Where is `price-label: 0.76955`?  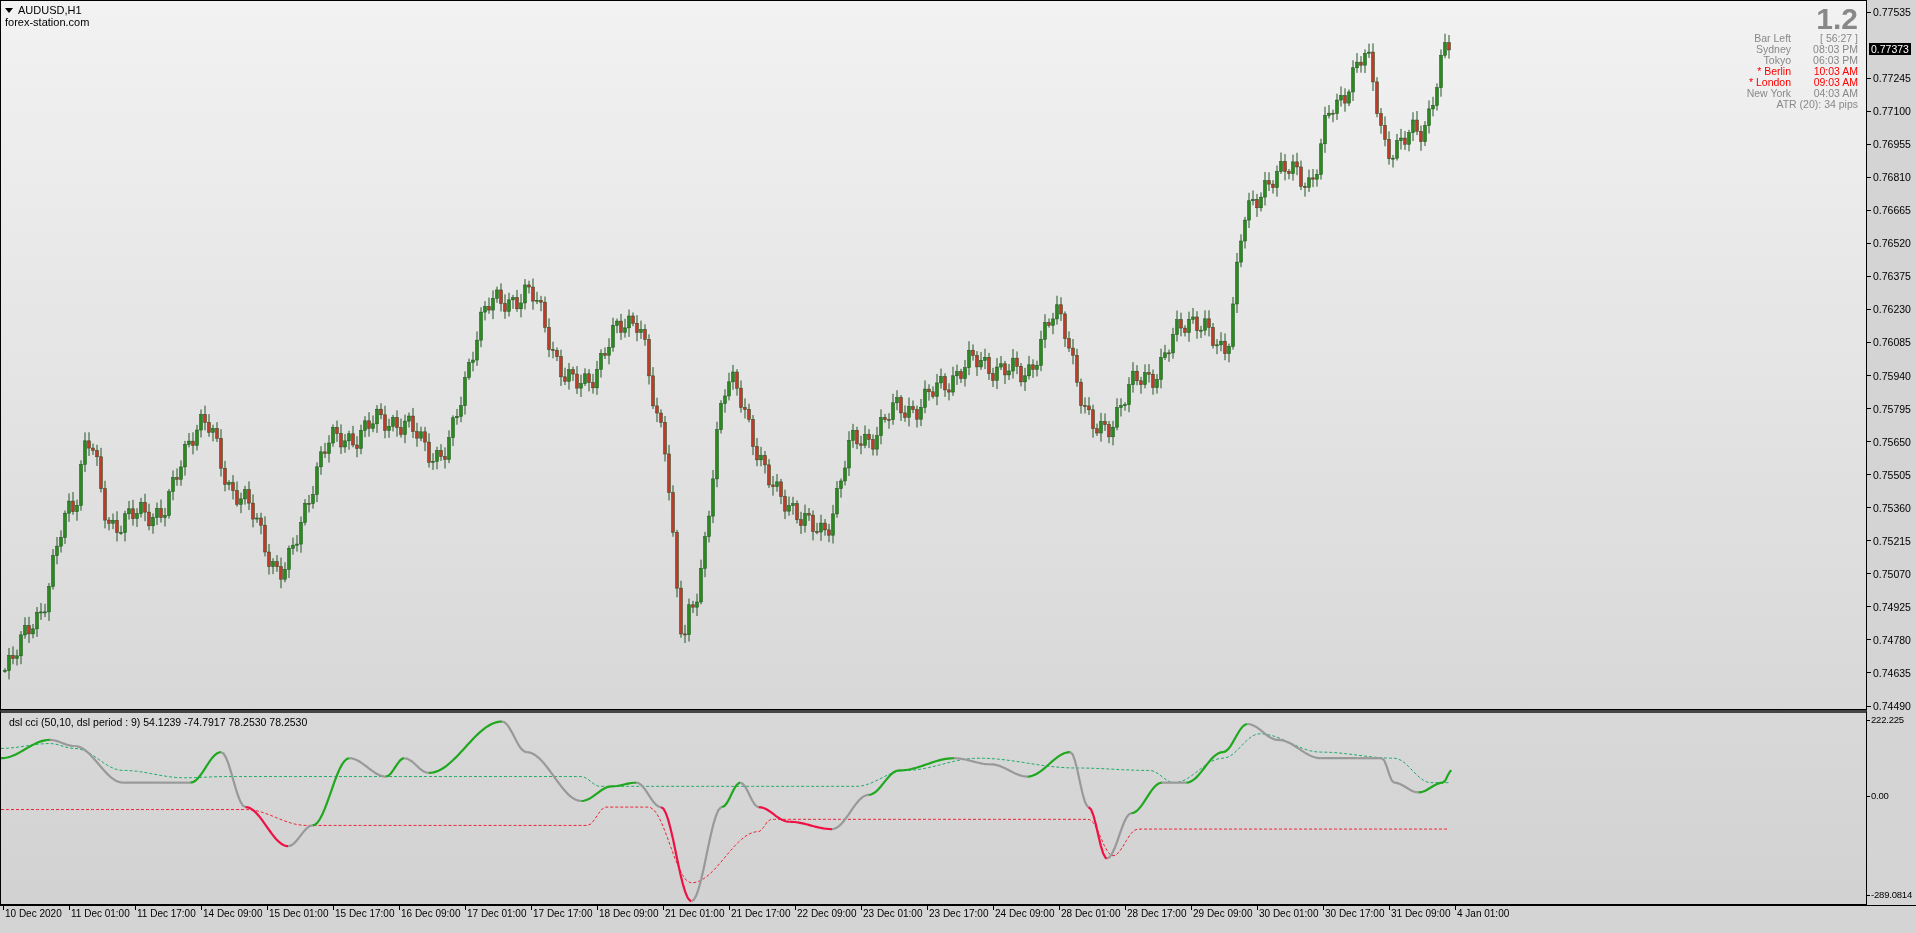 price-label: 0.76955 is located at coordinates (1889, 144).